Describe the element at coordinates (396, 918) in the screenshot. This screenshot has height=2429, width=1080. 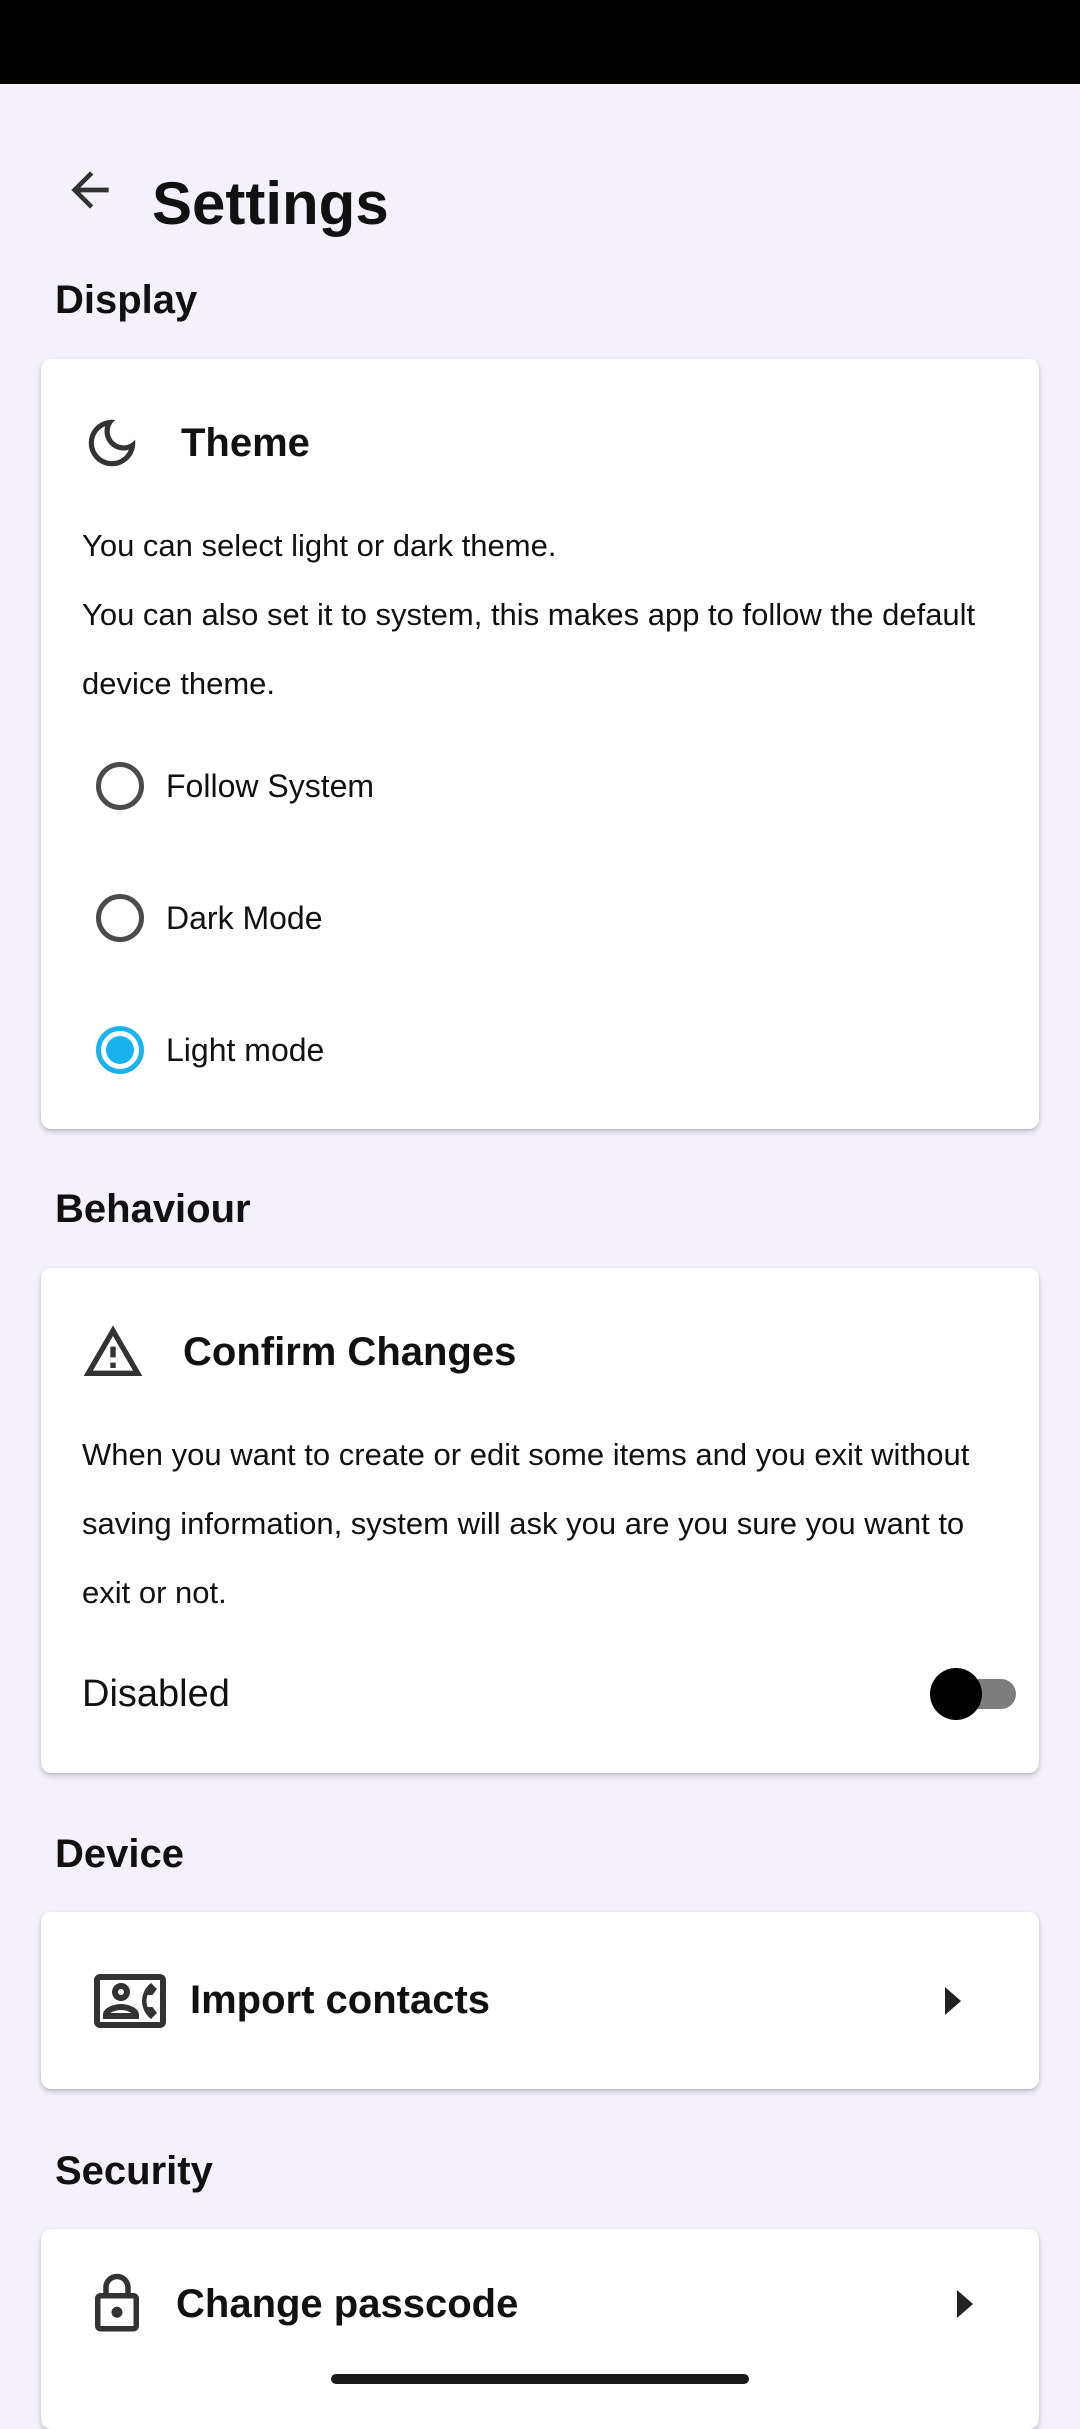
I see `radio-dark-mode: Dark Mode` at that location.